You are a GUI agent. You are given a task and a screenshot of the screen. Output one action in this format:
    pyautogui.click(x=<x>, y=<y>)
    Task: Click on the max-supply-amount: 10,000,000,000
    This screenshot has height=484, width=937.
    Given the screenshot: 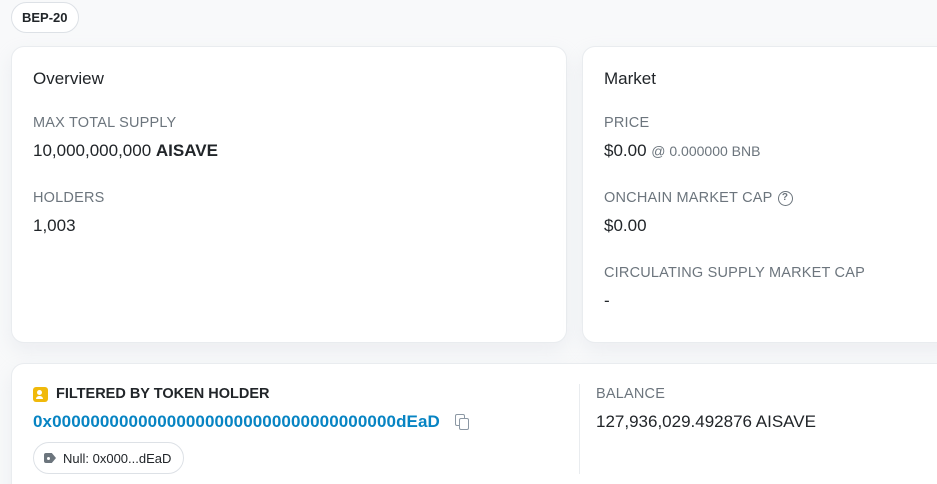 What is the action you would take?
    pyautogui.click(x=92, y=150)
    